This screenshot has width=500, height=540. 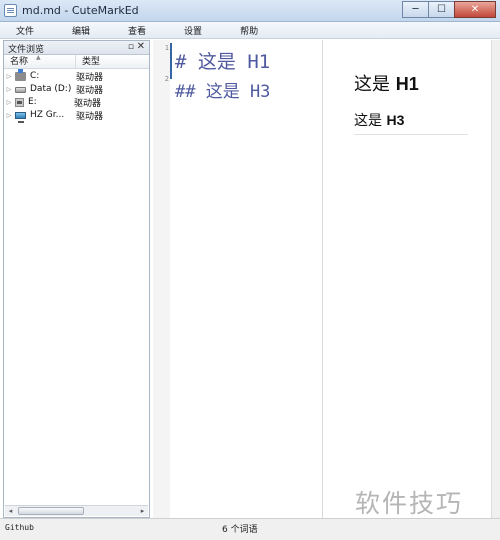 What do you see at coordinates (20, 117) in the screenshot?
I see `network-drive-icon` at bounding box center [20, 117].